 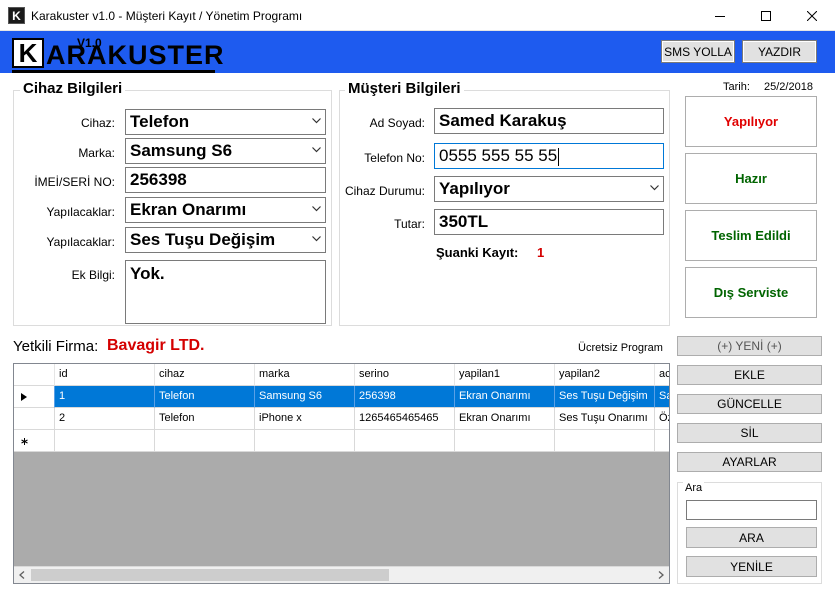 What do you see at coordinates (749, 375) in the screenshot?
I see `add-button: EKLE` at bounding box center [749, 375].